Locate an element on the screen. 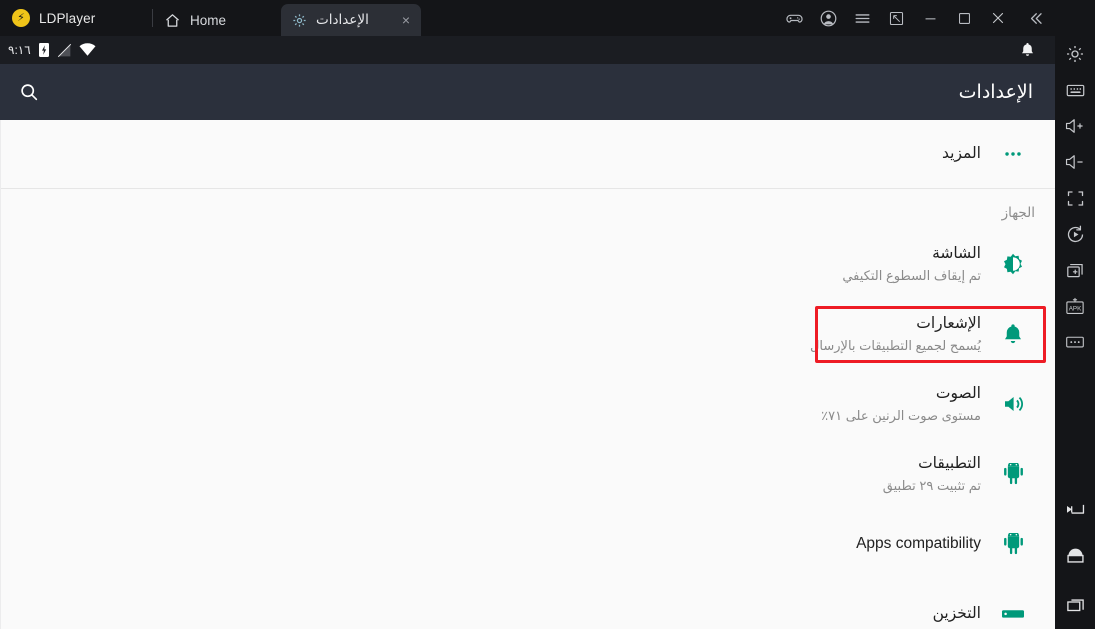  tab-home: Home is located at coordinates (217, 20).